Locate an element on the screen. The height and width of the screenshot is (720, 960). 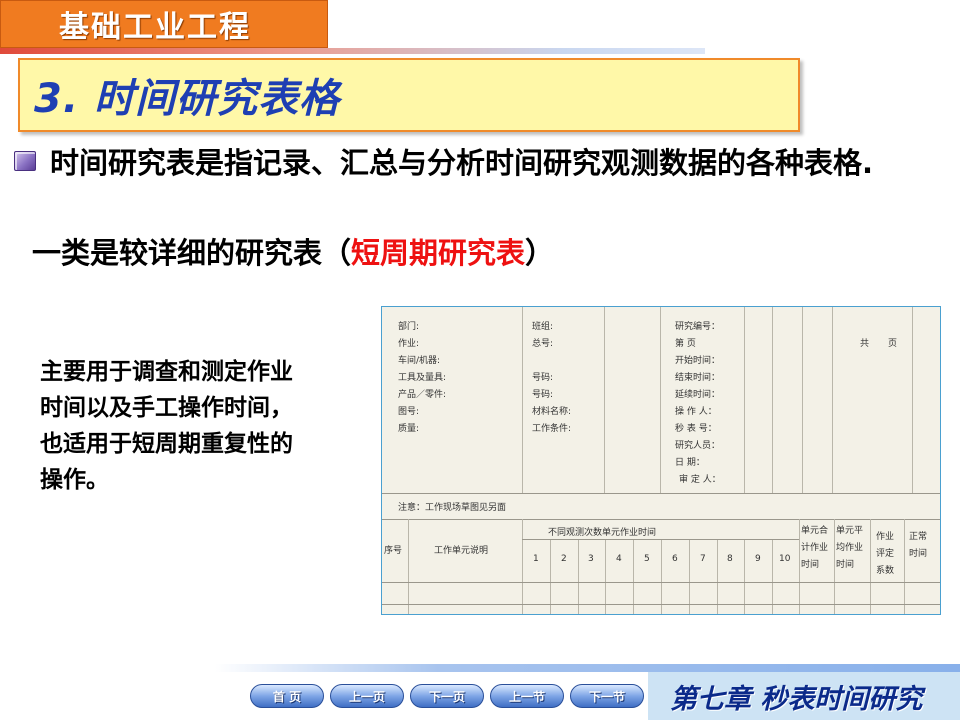
second-line-suffix: ） is located at coordinates (540, 253).